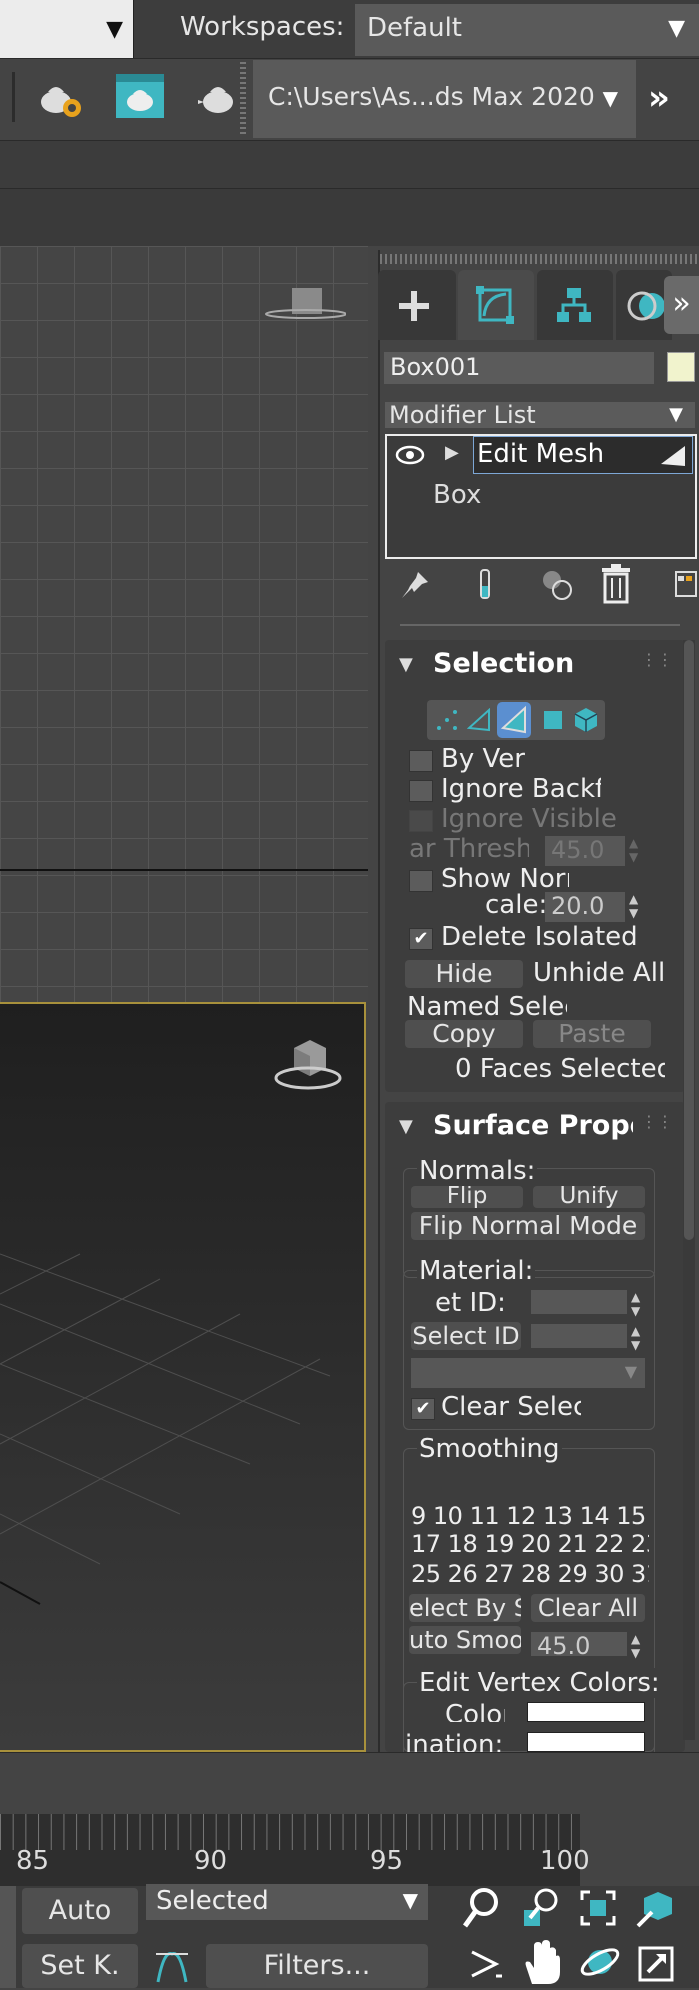 This screenshot has height=1990, width=699. What do you see at coordinates (585, 907) in the screenshot?
I see `scale-spinner: 20.0` at bounding box center [585, 907].